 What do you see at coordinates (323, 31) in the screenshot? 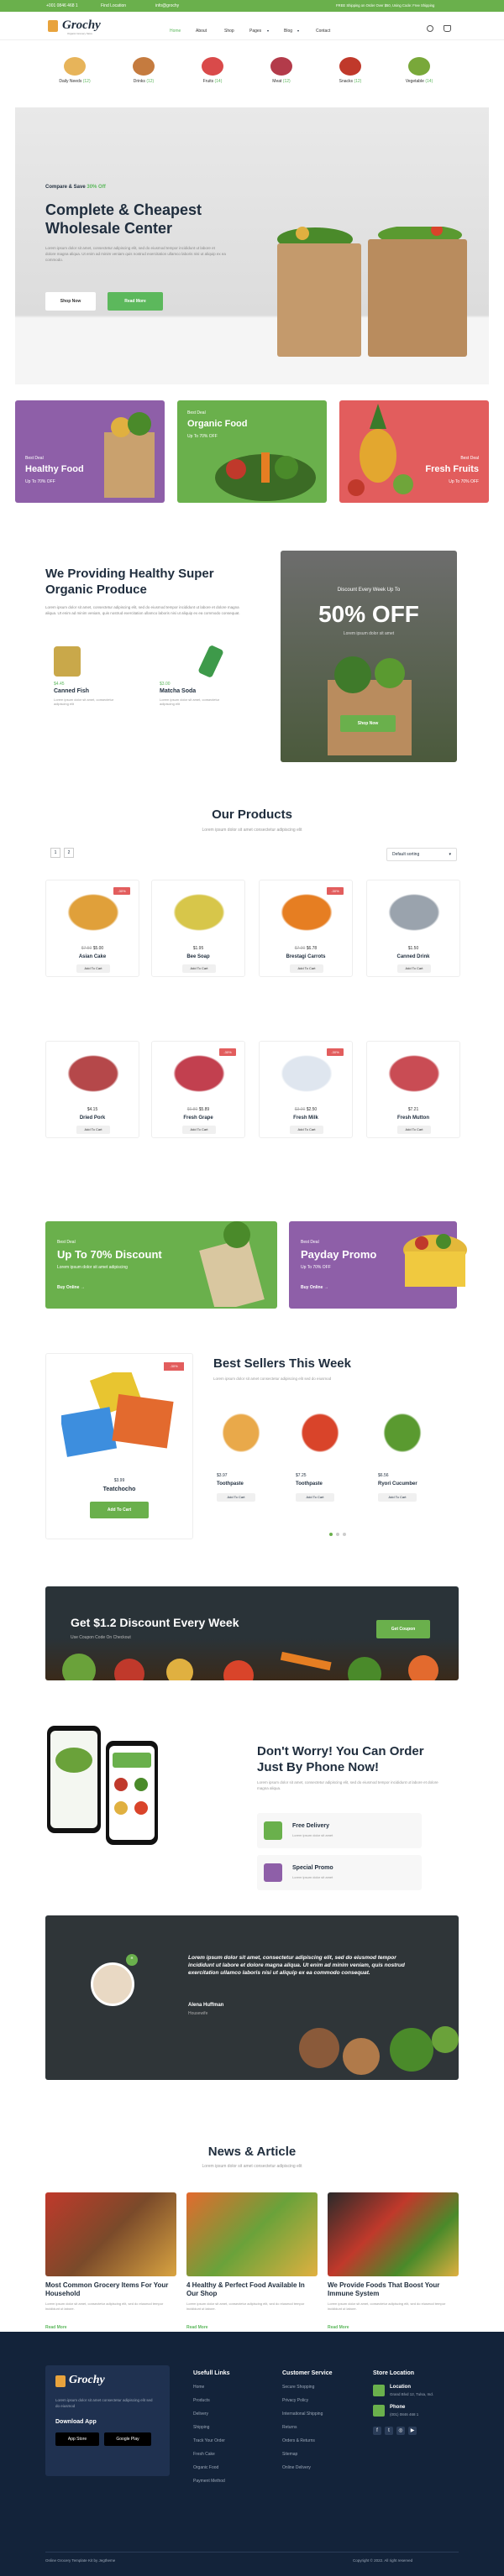
I see `nav-contact: Contact` at bounding box center [323, 31].